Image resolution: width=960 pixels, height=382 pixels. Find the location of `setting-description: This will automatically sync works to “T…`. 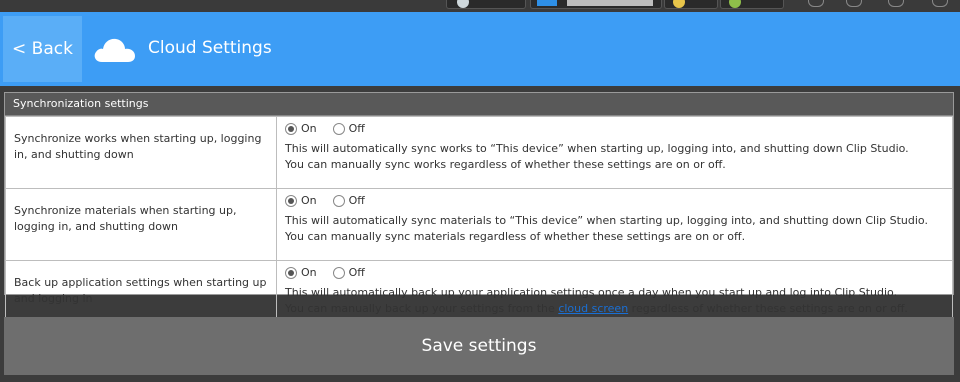

setting-description: This will automatically sync works to “T… is located at coordinates (597, 148).